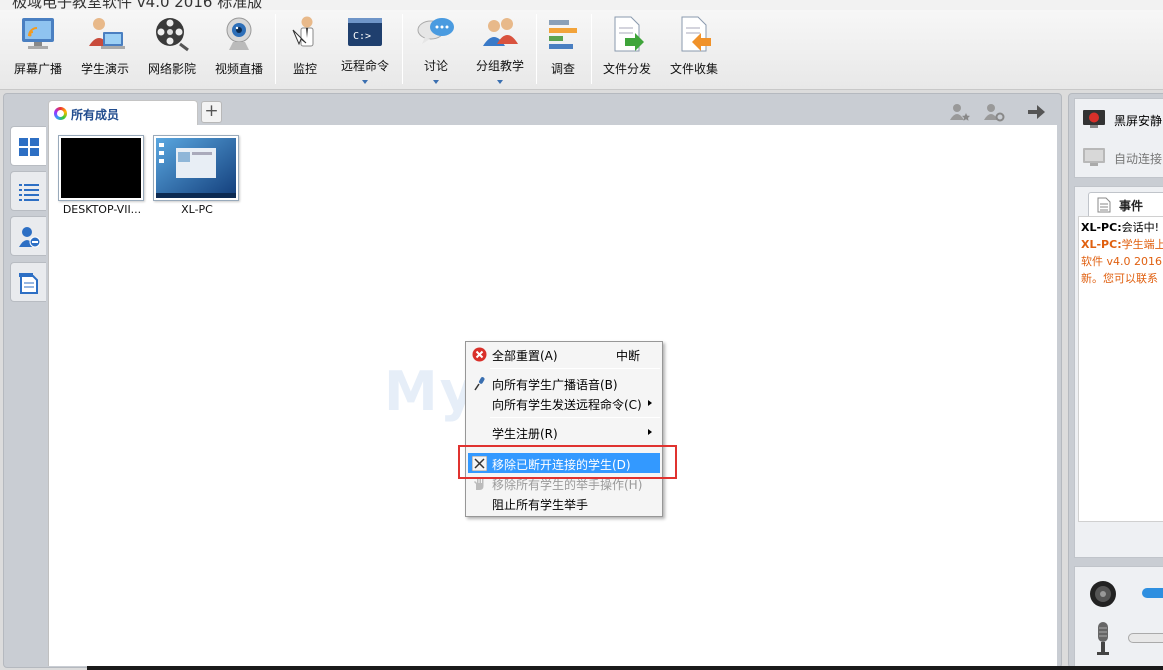 The width and height of the screenshot is (1163, 670). I want to click on toolbar-label: 监控, so click(304, 69).